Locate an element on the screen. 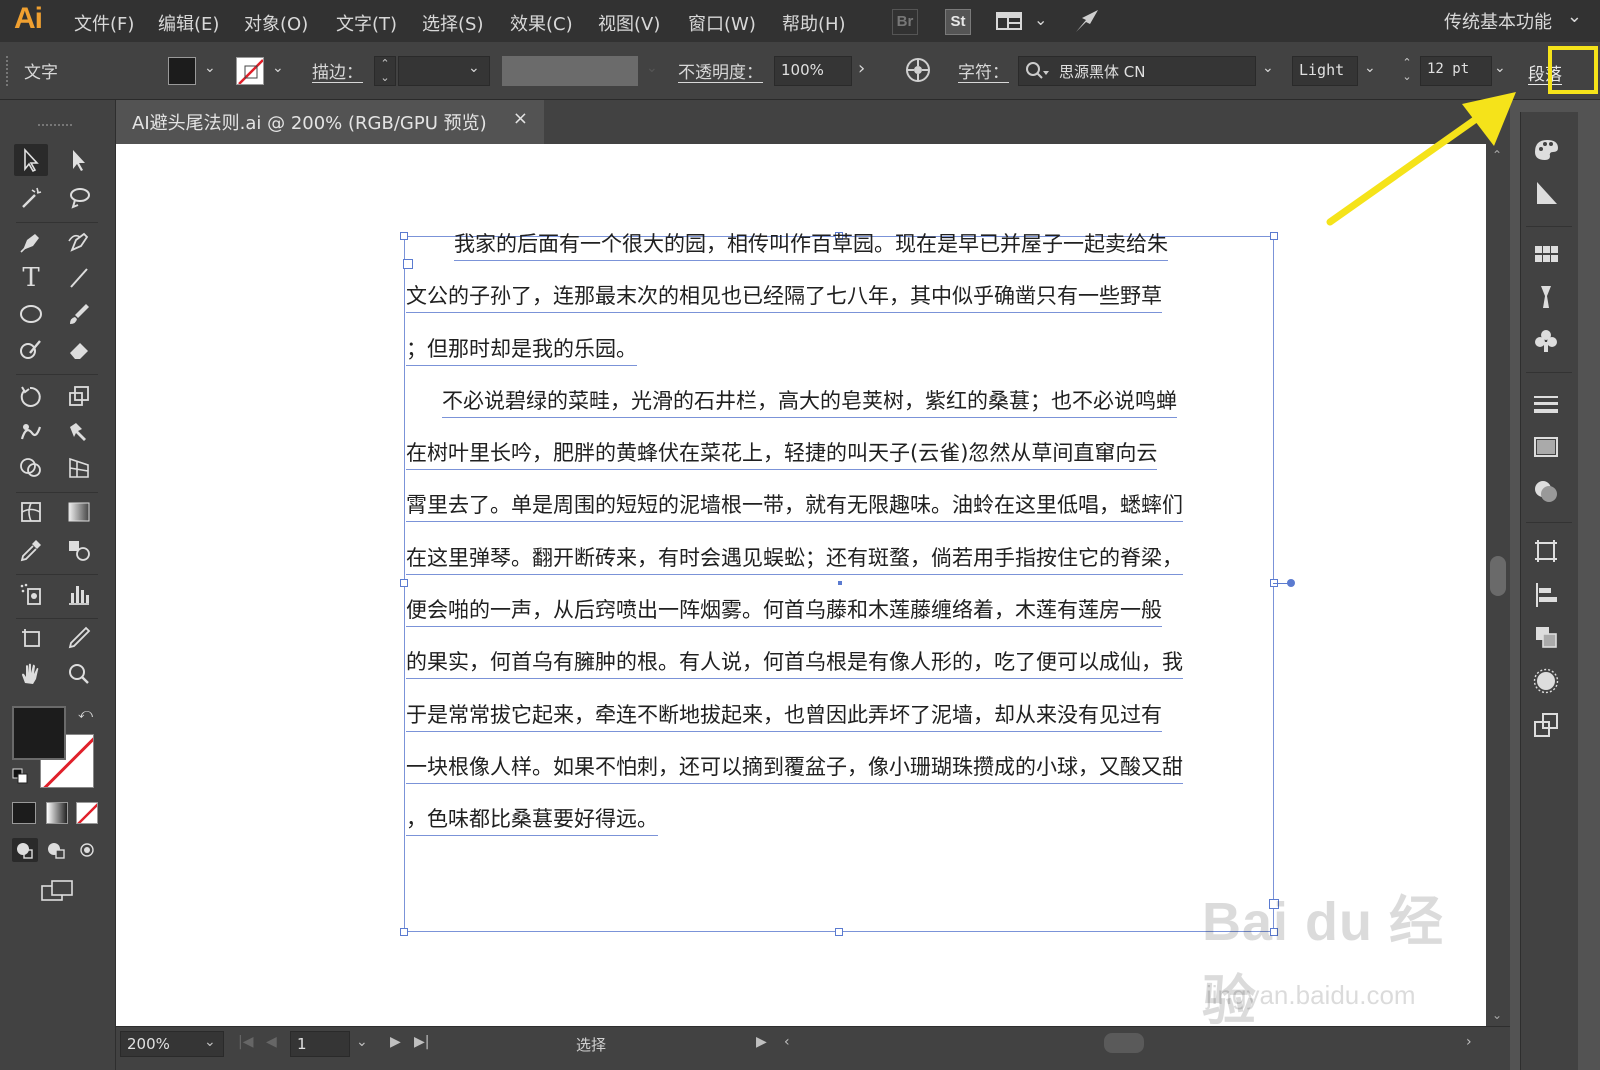 This screenshot has height=1070, width=1600. menu-edit: 编辑(E) is located at coordinates (188, 23).